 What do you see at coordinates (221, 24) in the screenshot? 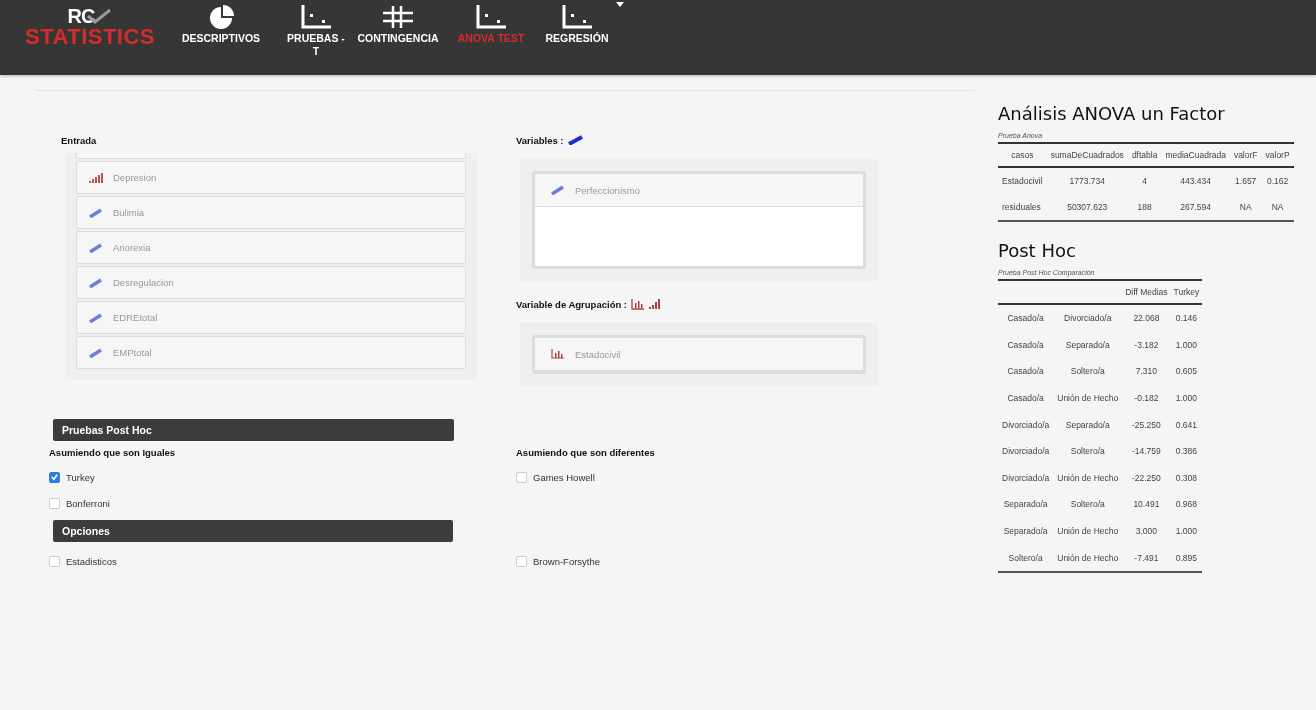
I see `nav-tab: DESCRIPTIVOS` at bounding box center [221, 24].